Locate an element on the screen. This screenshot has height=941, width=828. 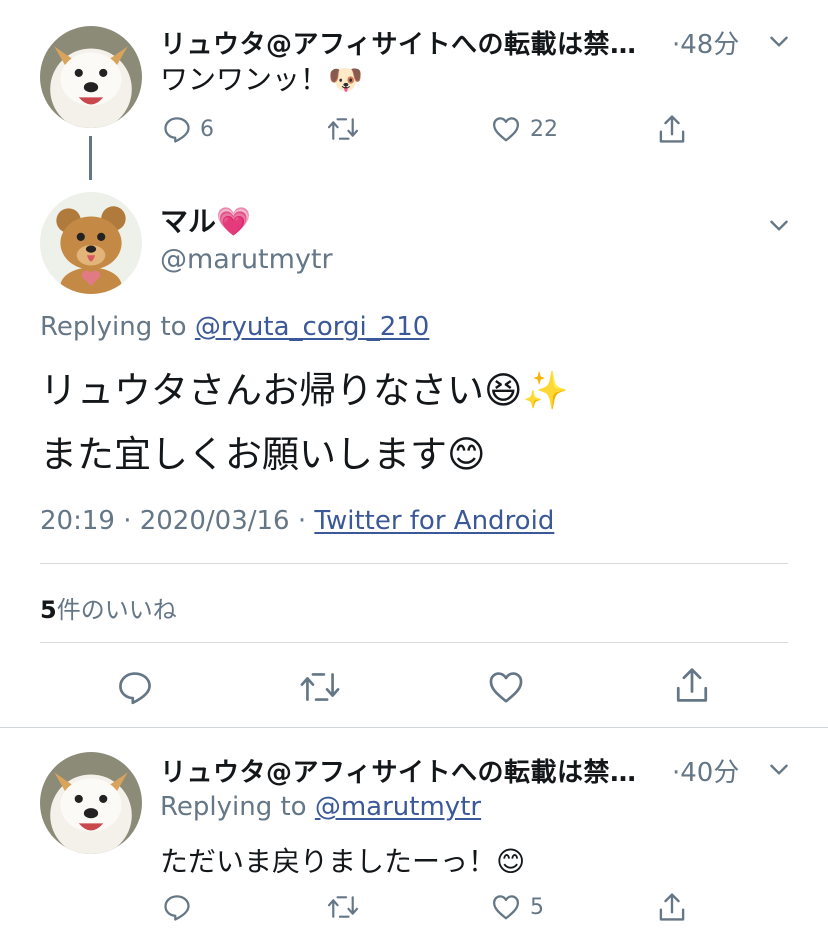
tweet-timestamp-row: 20:19 · 2020/03/16 · Twitter for Android is located at coordinates (297, 521).